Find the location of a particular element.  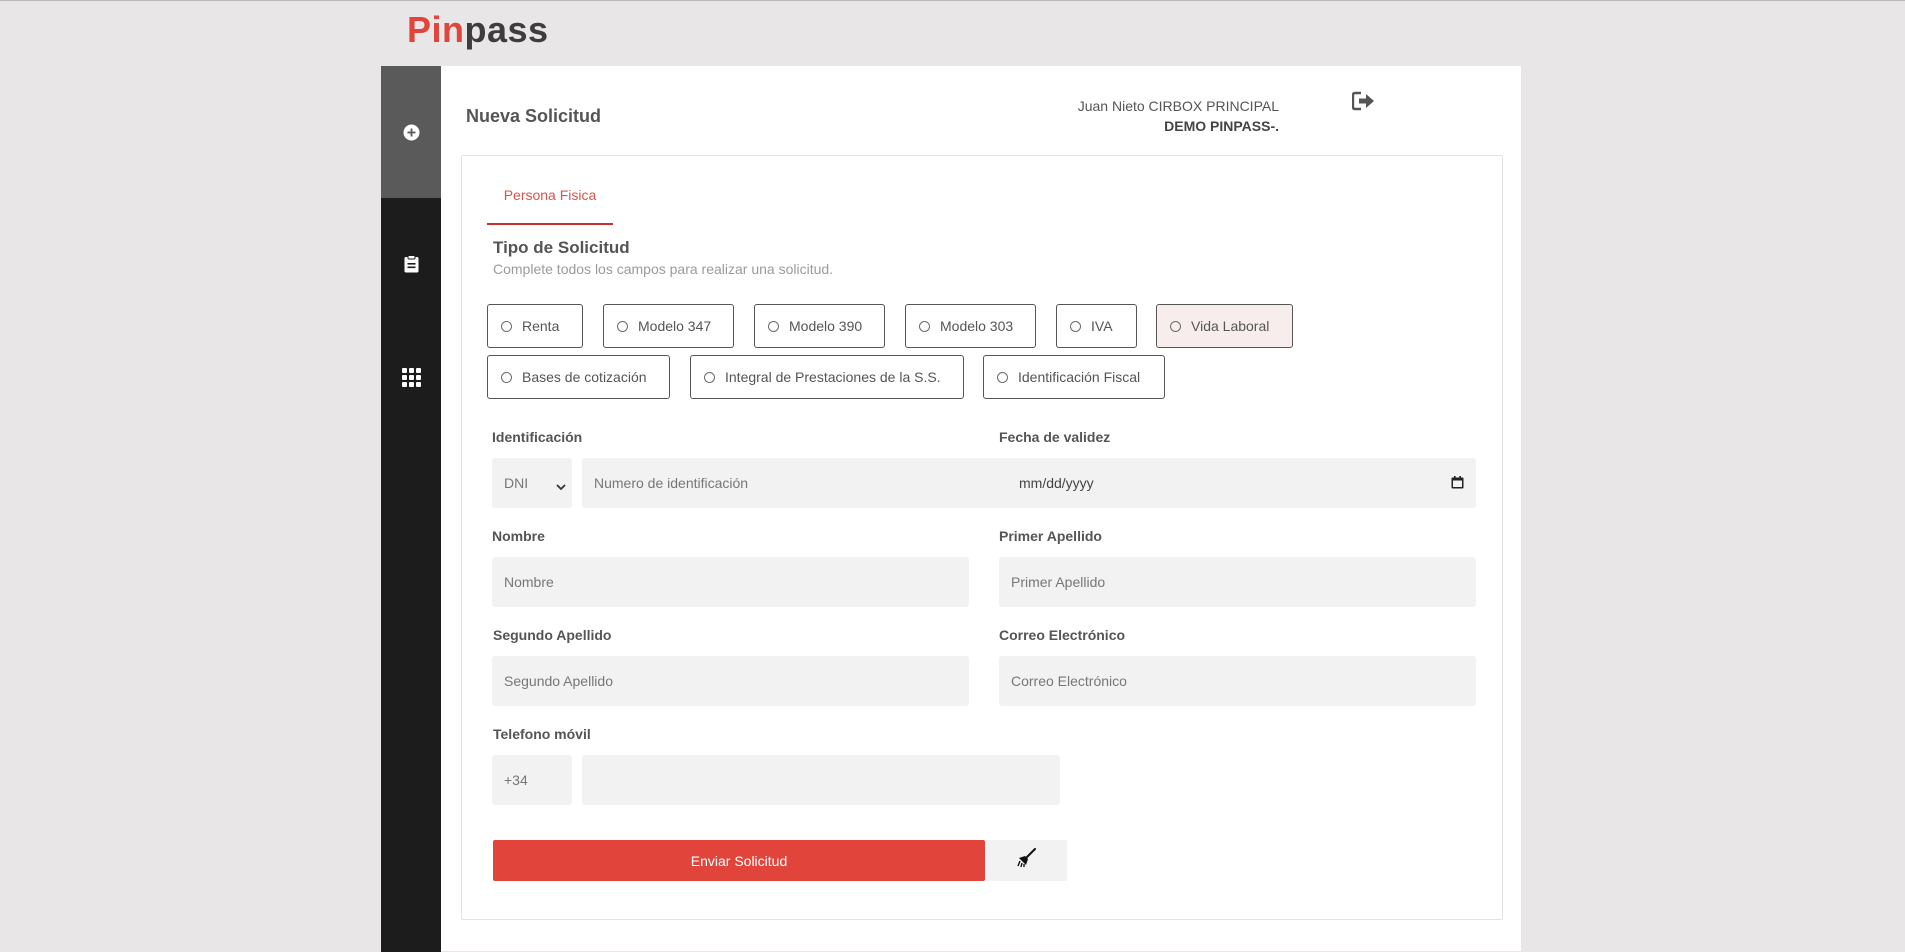

option-modelo-390: Modelo 390 is located at coordinates (819, 326).